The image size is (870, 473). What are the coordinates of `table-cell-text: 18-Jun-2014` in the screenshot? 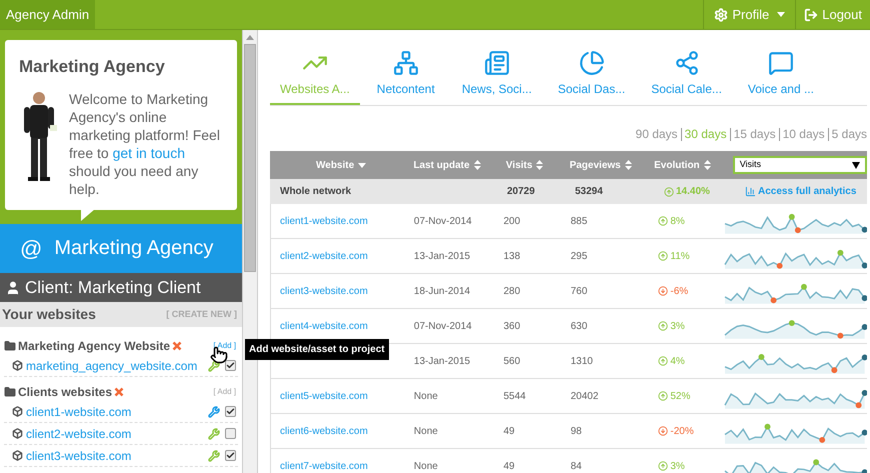 It's located at (442, 291).